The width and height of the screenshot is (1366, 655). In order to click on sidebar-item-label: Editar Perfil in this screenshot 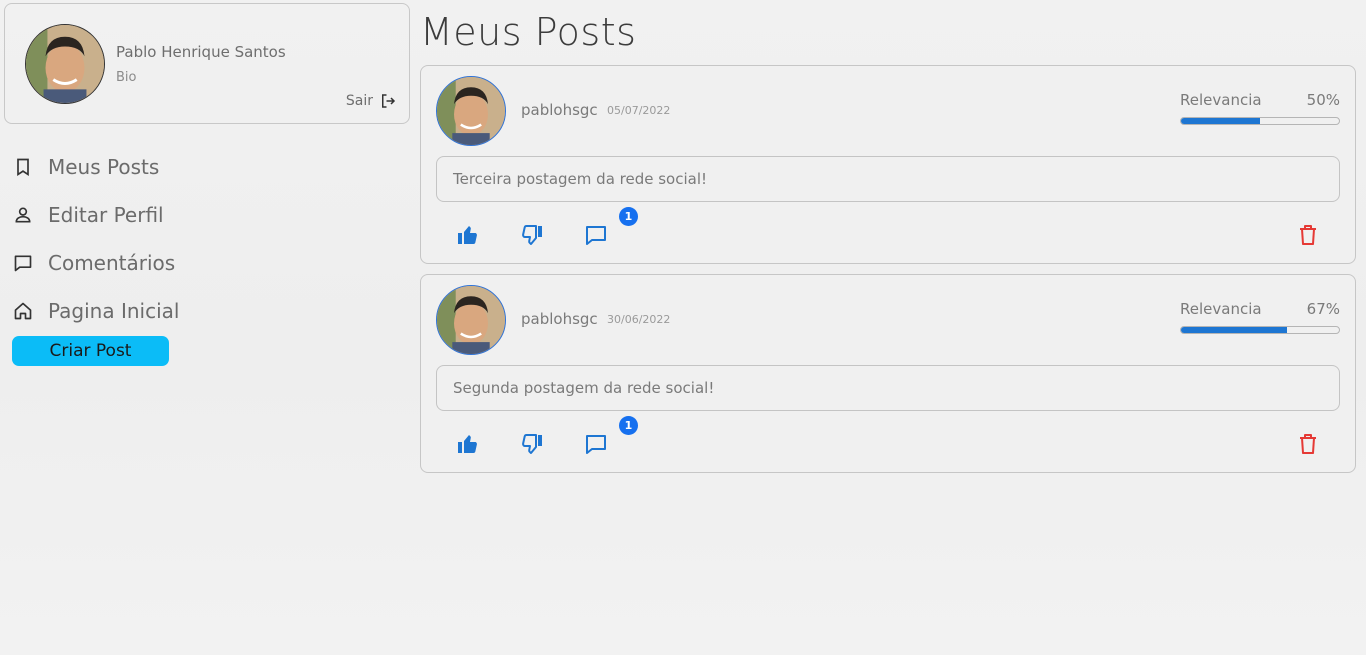, I will do `click(106, 215)`.